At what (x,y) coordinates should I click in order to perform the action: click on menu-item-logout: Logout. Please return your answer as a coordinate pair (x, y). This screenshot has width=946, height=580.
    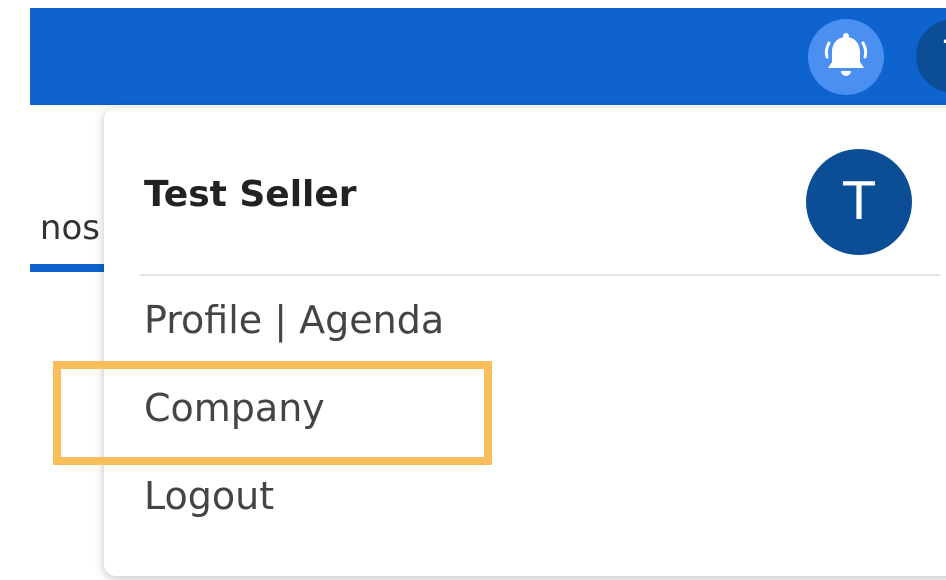
    Looking at the image, I should click on (209, 496).